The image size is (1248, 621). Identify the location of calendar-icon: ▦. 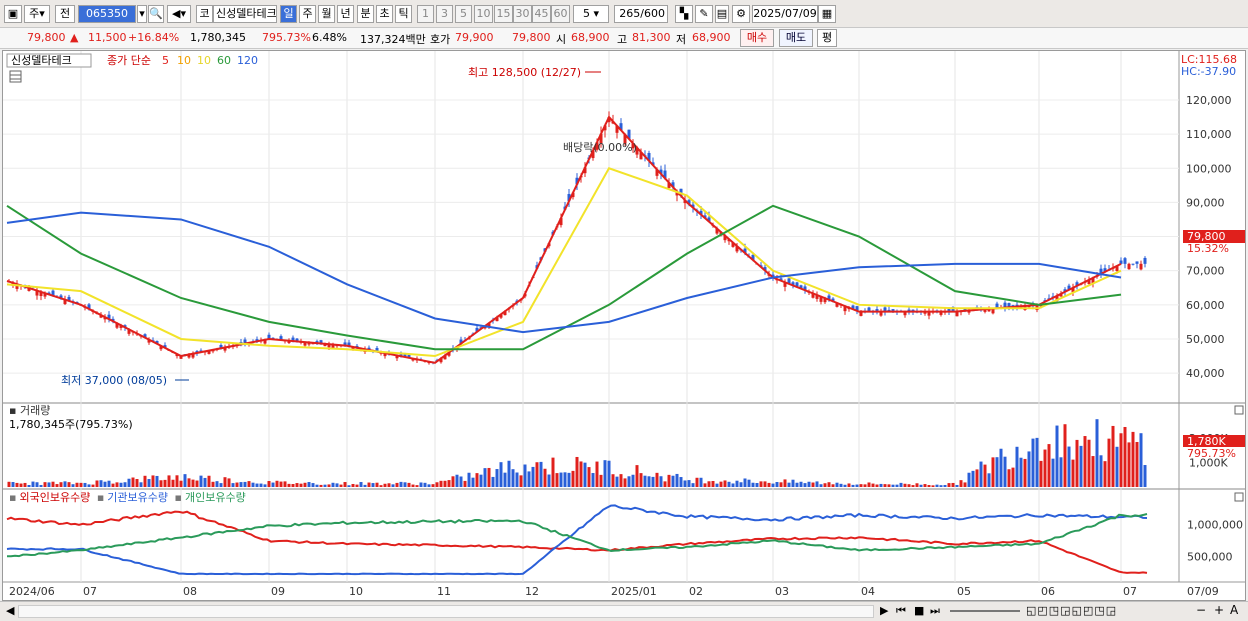
(827, 14).